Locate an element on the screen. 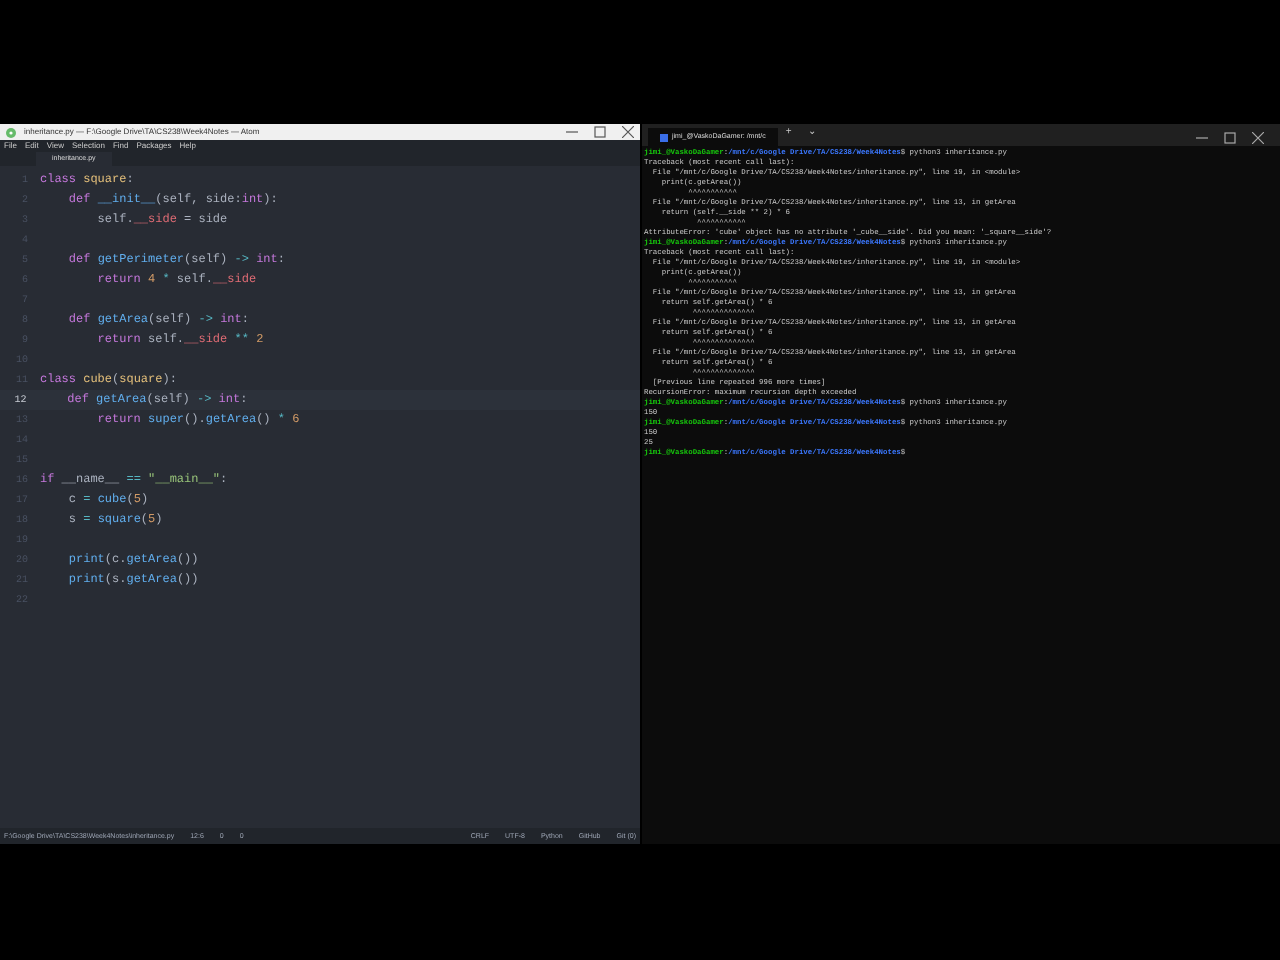 This screenshot has width=1280, height=960. atom-icon is located at coordinates (11, 132).